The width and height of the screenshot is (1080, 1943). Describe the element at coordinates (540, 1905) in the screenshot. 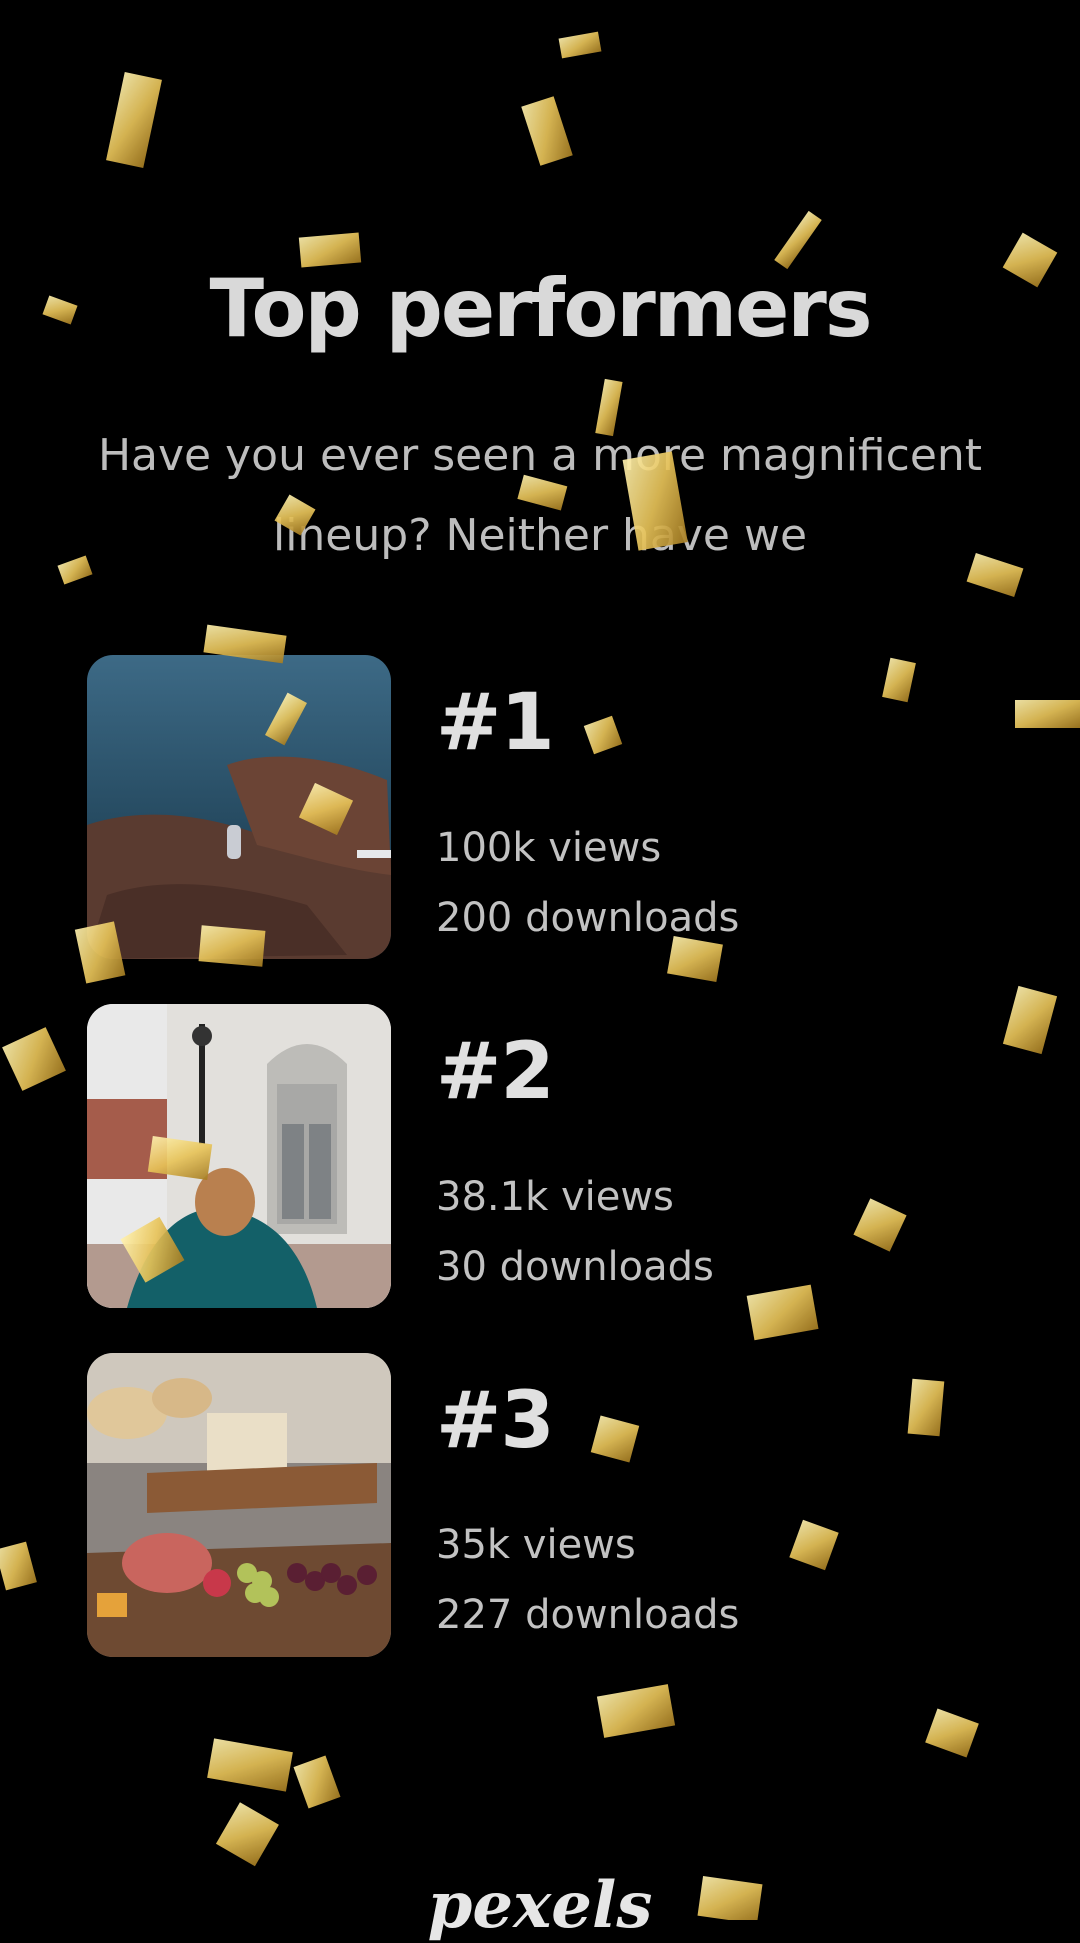

I see `pexels-logo: pexels` at that location.